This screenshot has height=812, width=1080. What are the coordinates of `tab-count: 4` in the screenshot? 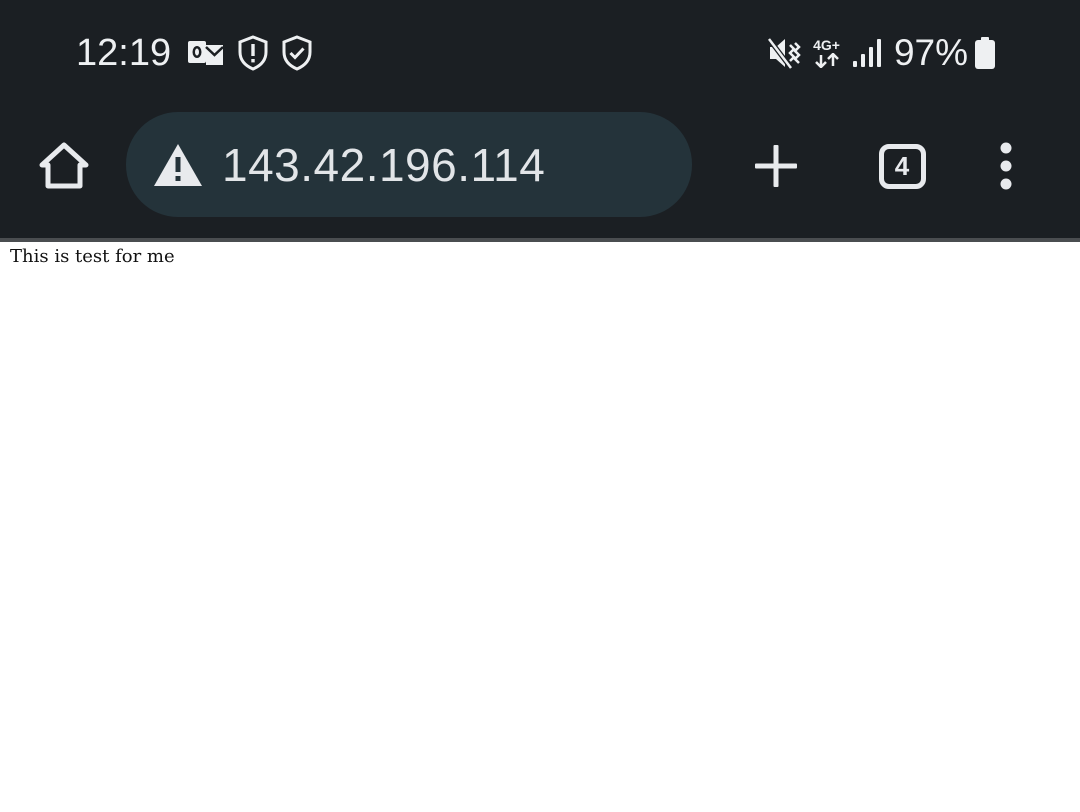 It's located at (902, 166).